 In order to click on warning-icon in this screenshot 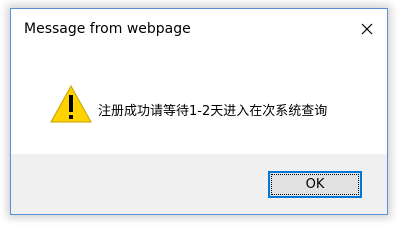, I will do `click(71, 104)`.